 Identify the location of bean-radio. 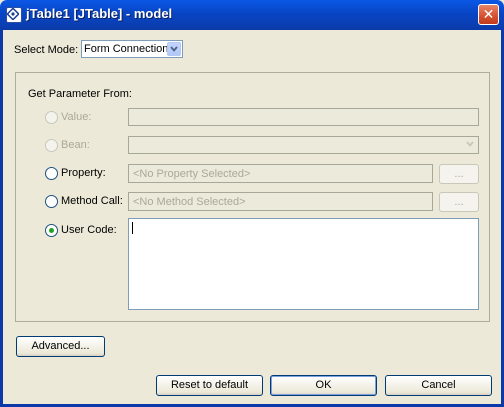
(51, 145).